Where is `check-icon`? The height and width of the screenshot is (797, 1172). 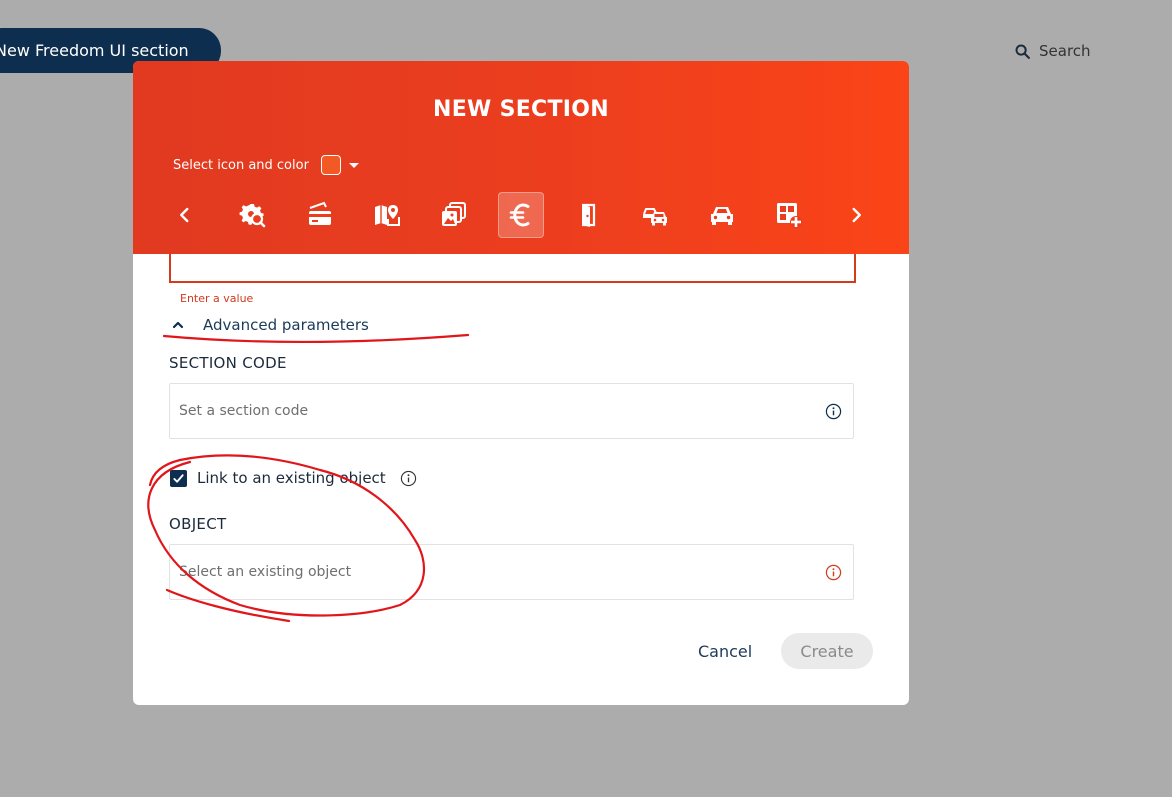
check-icon is located at coordinates (178, 478).